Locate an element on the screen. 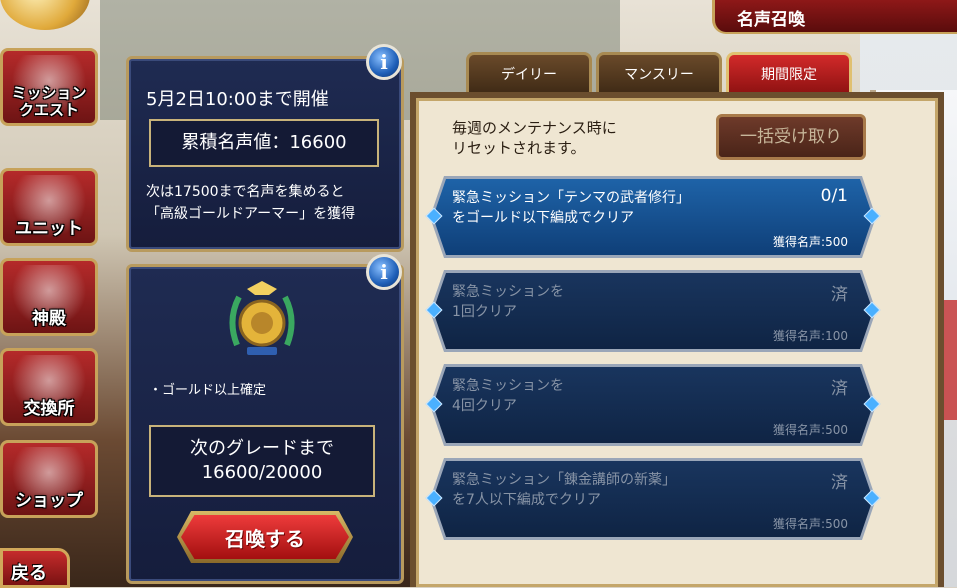  nav-mission-quest-label: ミッション クエスト is located at coordinates (49, 101).